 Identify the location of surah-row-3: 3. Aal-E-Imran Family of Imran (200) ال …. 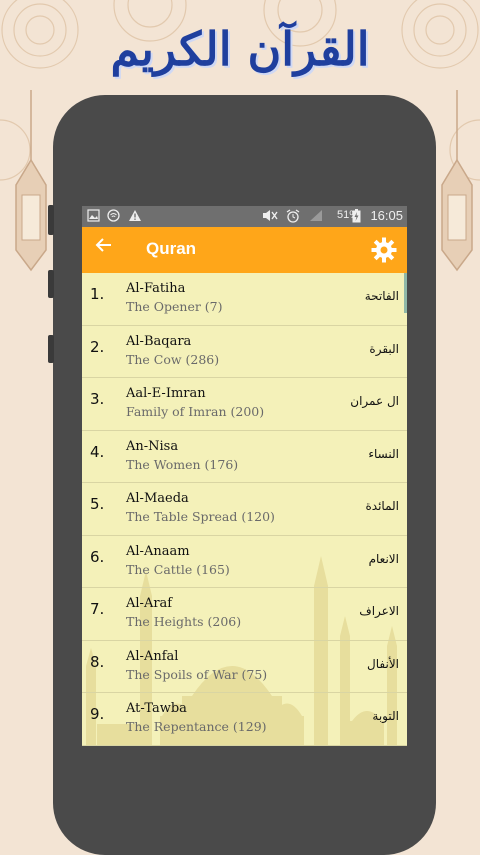
(244, 404).